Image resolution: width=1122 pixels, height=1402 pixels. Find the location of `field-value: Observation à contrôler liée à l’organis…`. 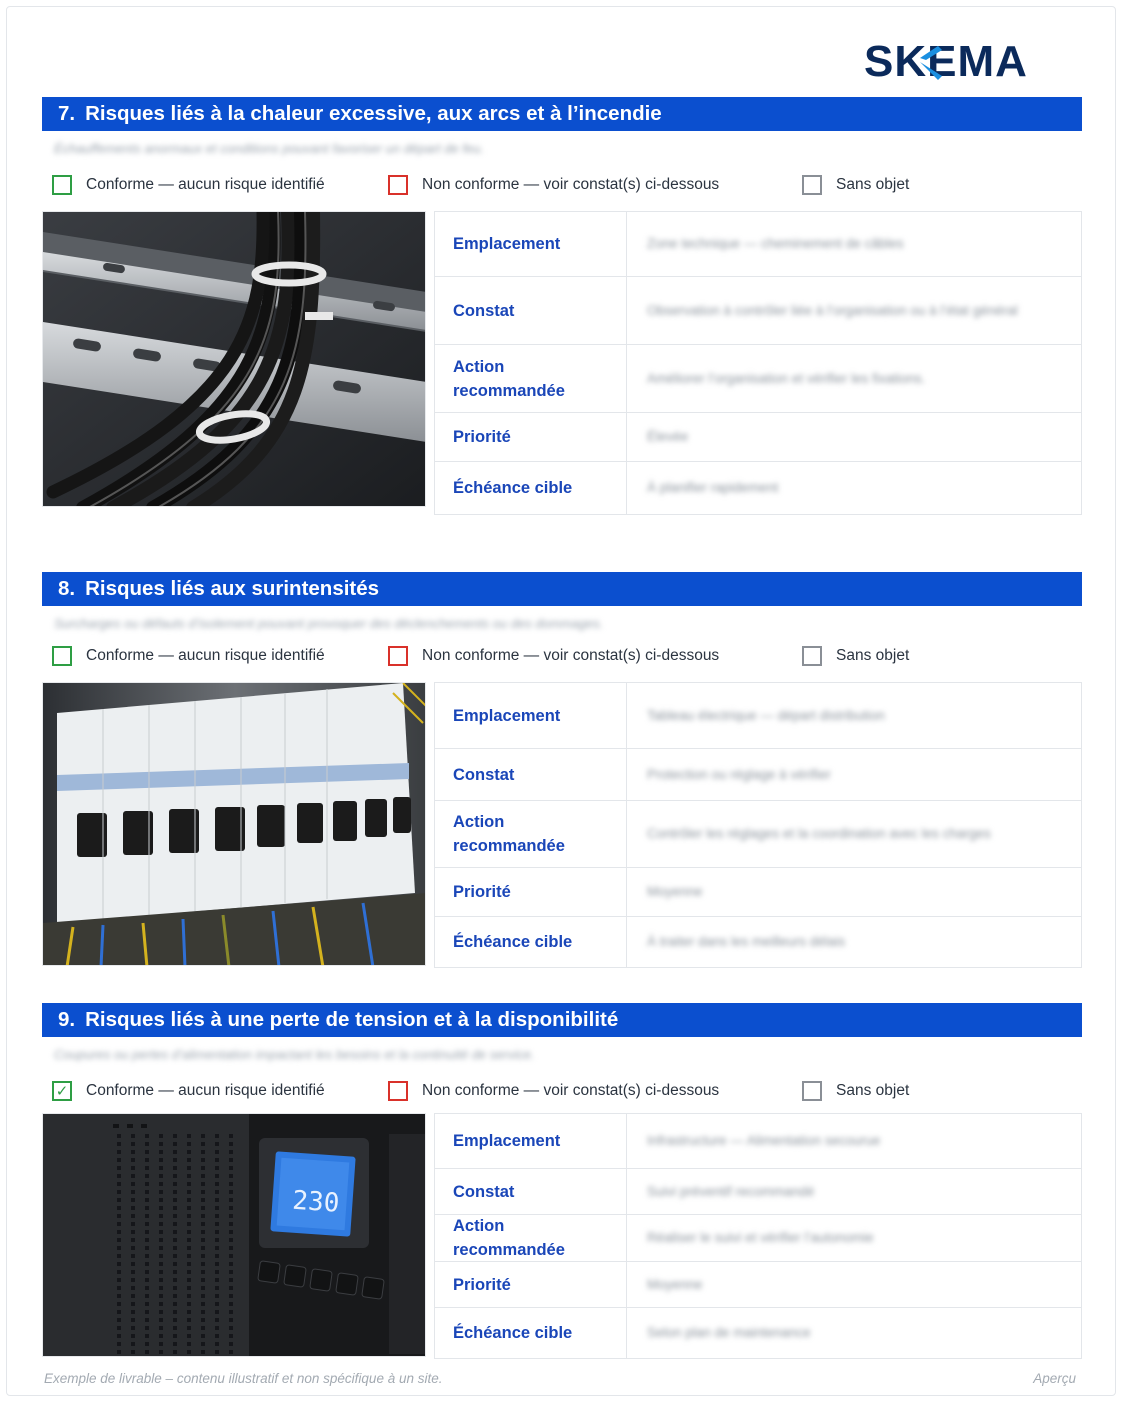

field-value: Observation à contrôler liée à l’organis… is located at coordinates (832, 310).